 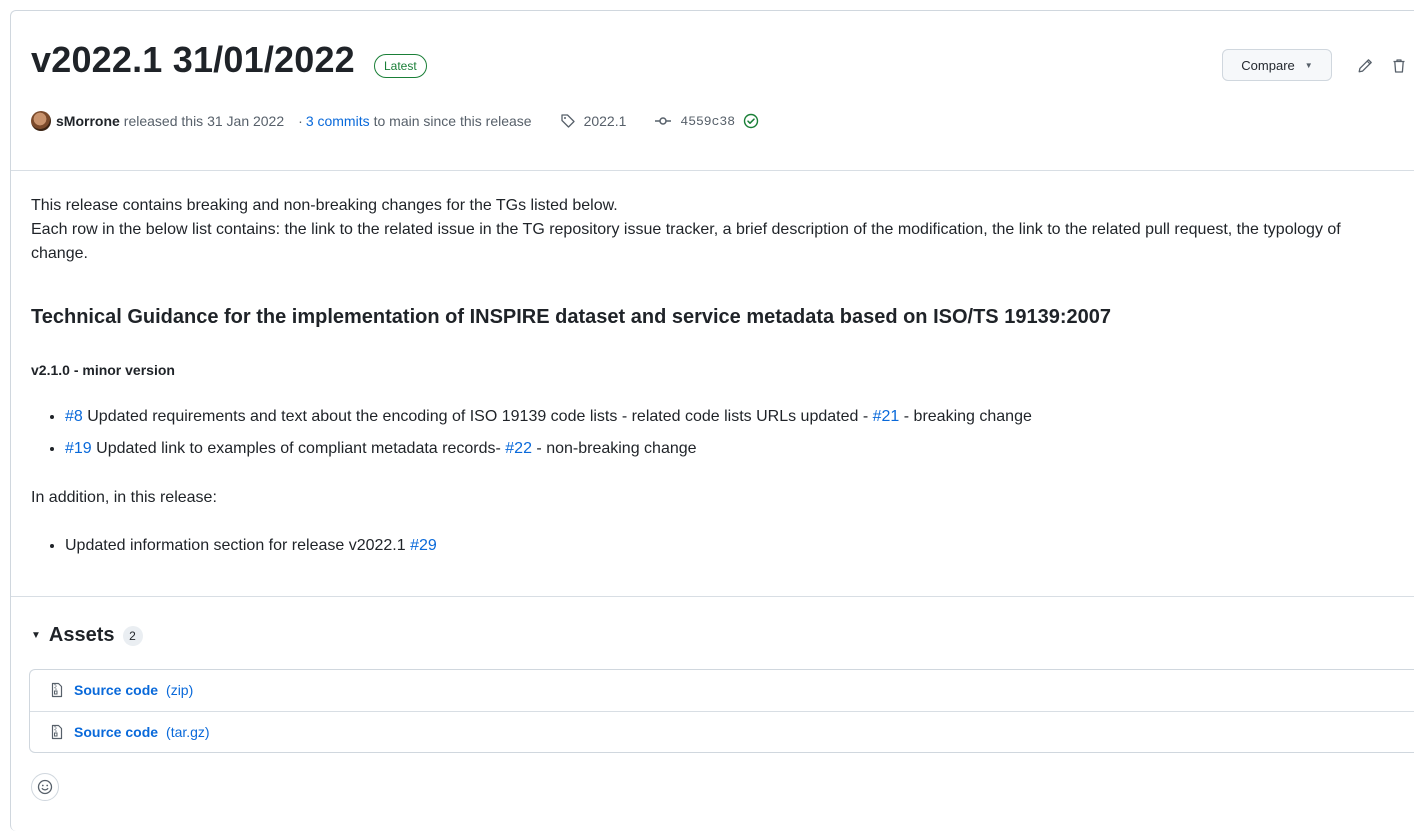 What do you see at coordinates (423, 545) in the screenshot?
I see `pr-link: #29` at bounding box center [423, 545].